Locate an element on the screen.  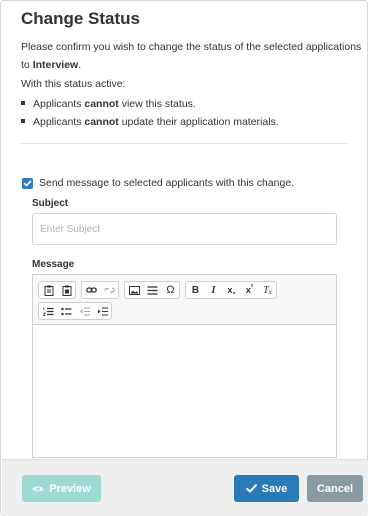
editor-toolbar: Ω B I x₂ x² Tx is located at coordinates (184, 300).